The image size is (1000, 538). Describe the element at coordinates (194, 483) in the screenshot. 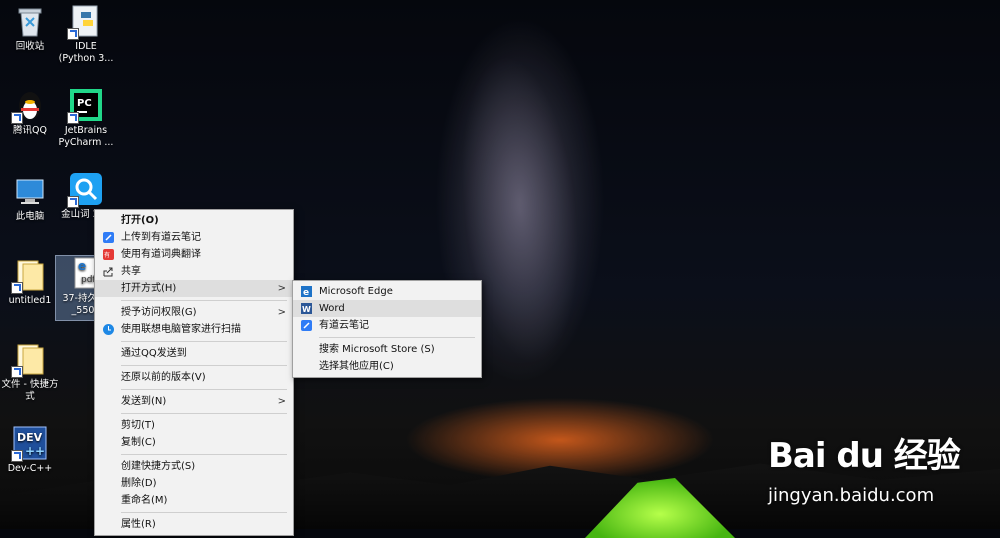

I see `menu-item-delete: 删除(D)` at that location.